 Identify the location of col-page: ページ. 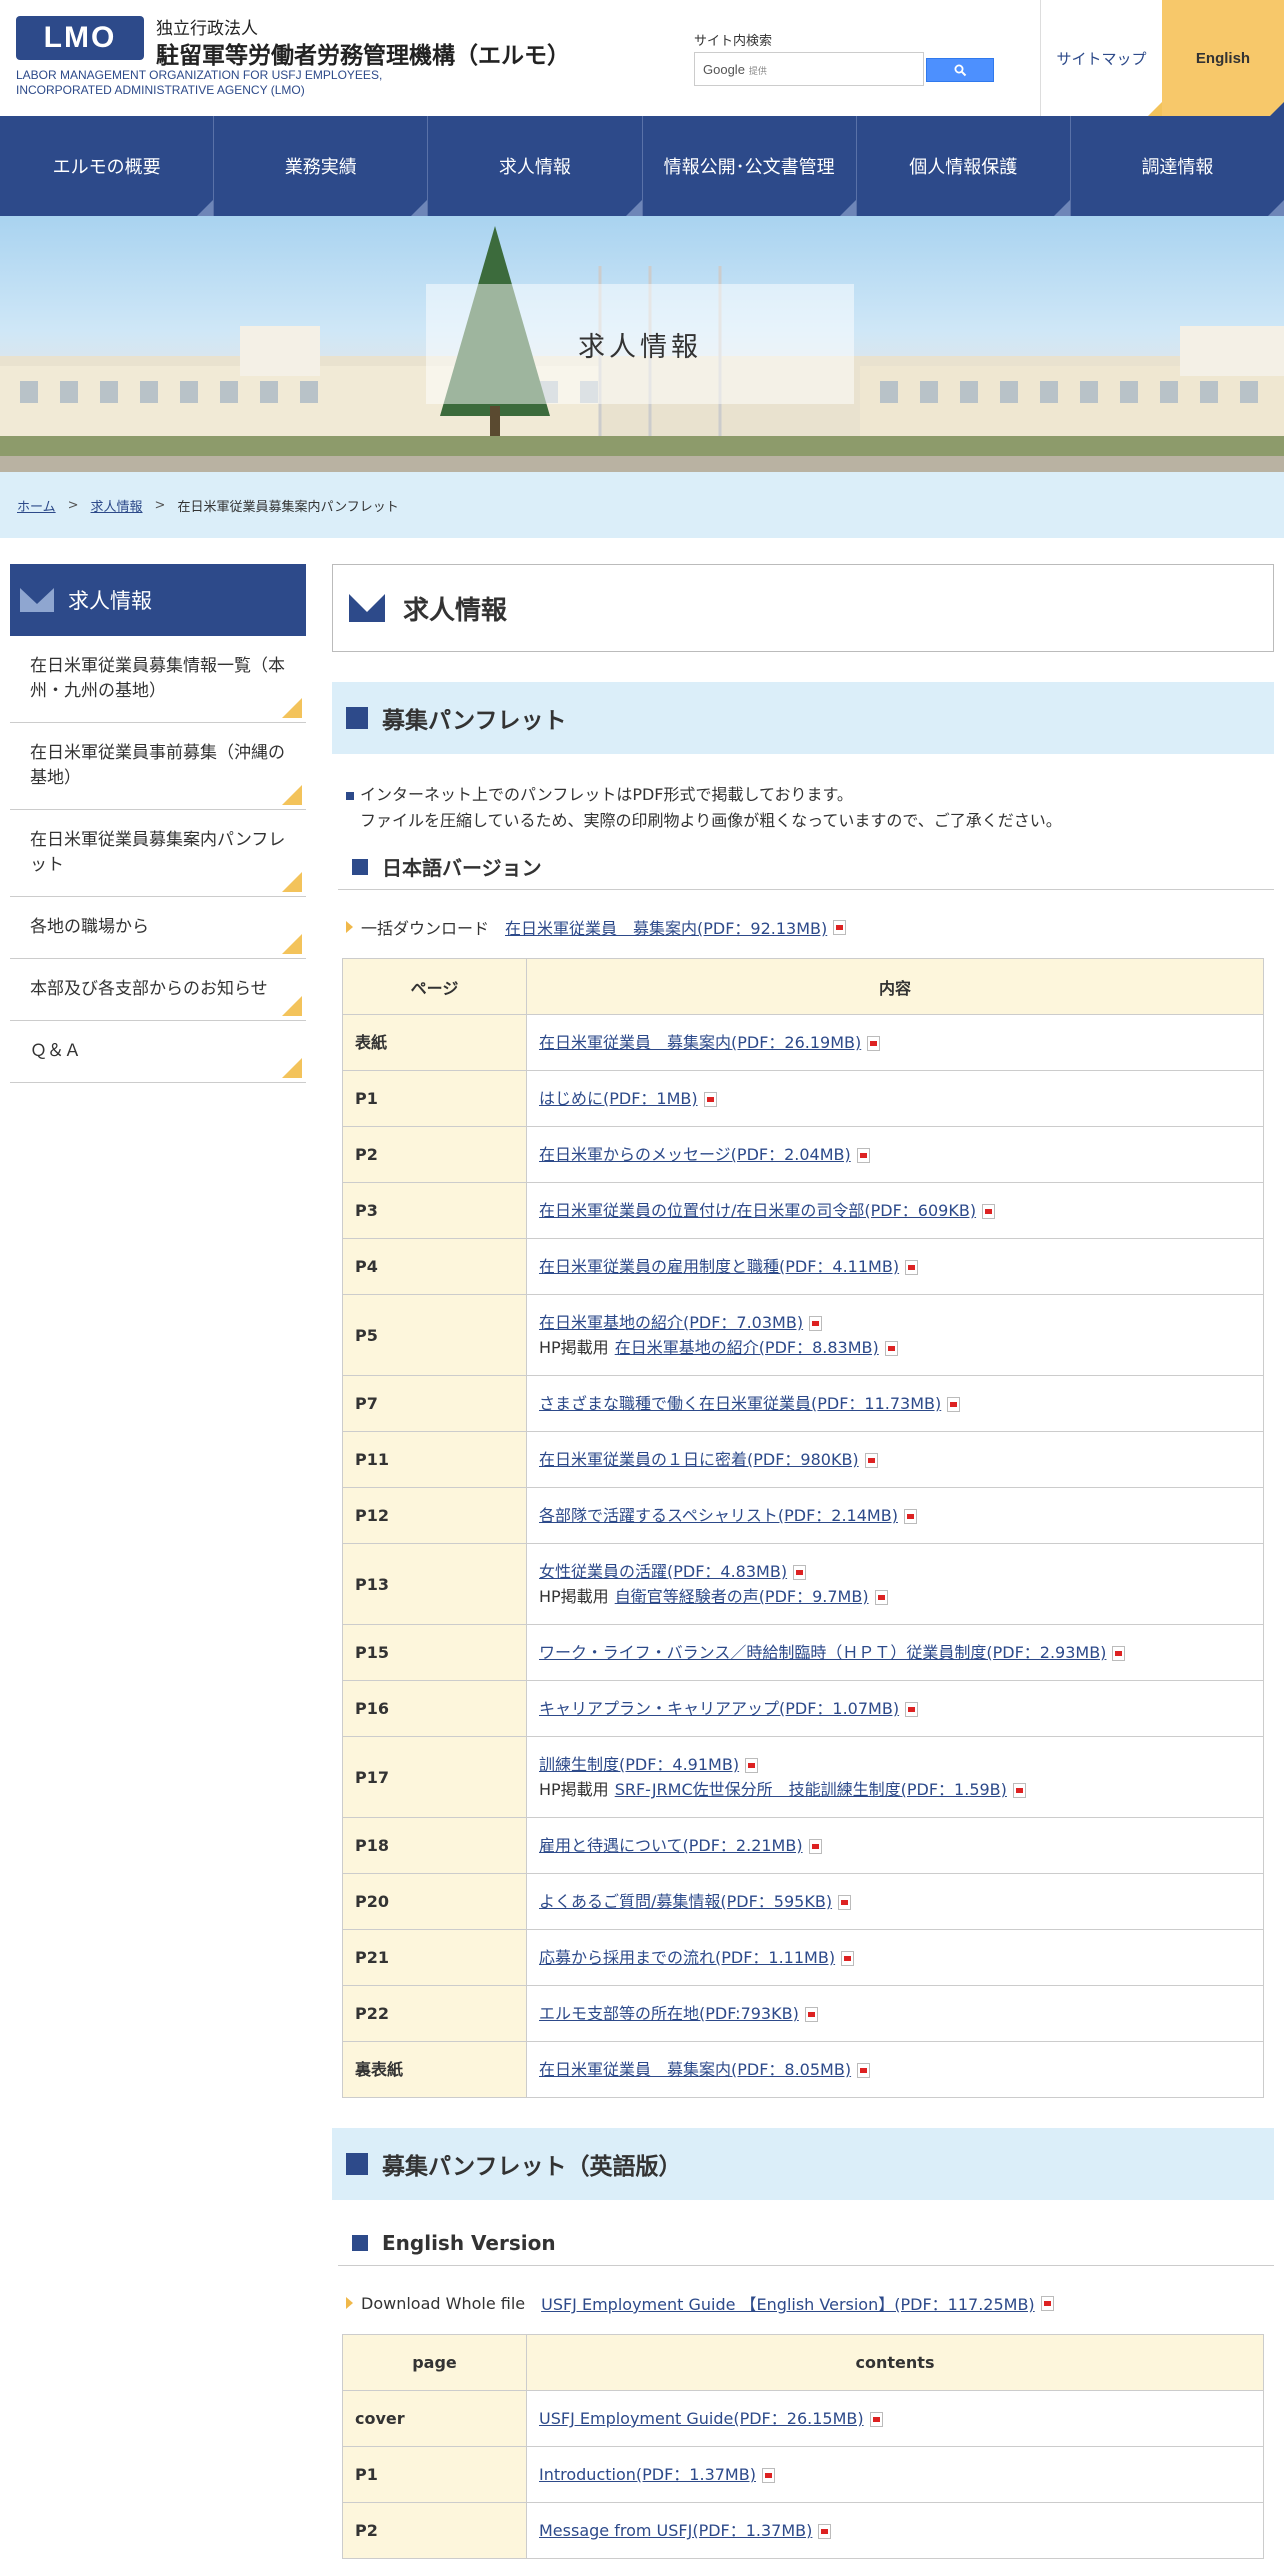
(434, 986).